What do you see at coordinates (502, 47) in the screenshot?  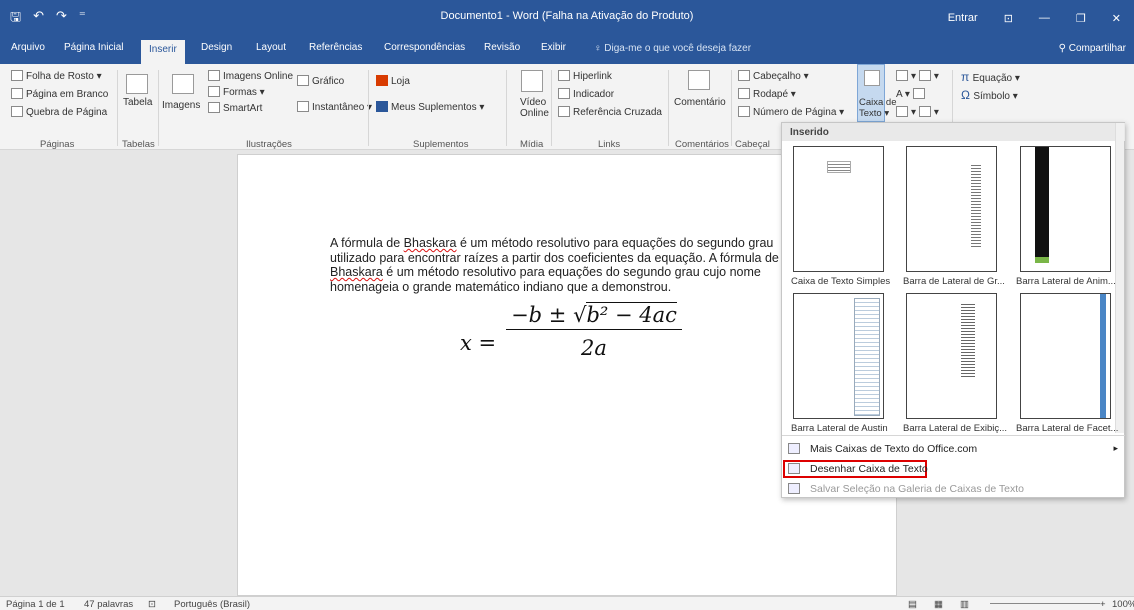 I see `tab-revisao: Revisão` at bounding box center [502, 47].